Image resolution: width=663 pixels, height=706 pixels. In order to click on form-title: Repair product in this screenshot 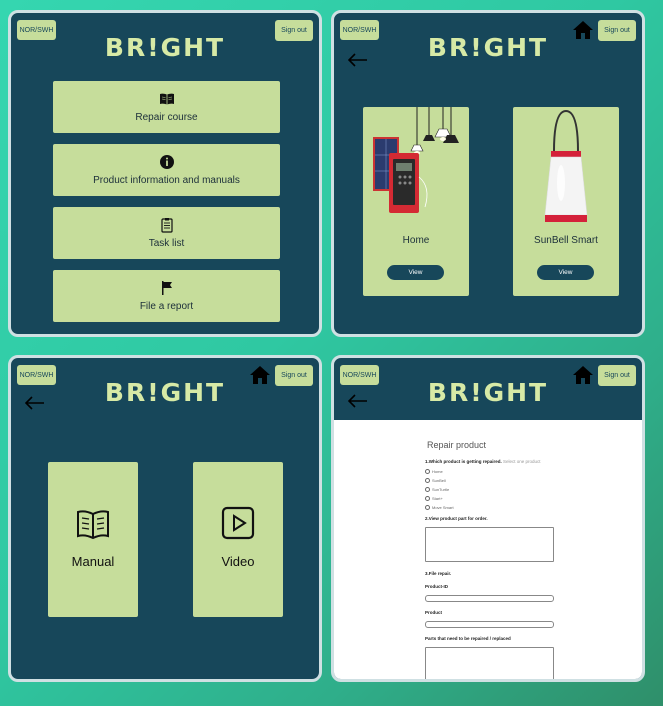, I will do `click(457, 445)`.